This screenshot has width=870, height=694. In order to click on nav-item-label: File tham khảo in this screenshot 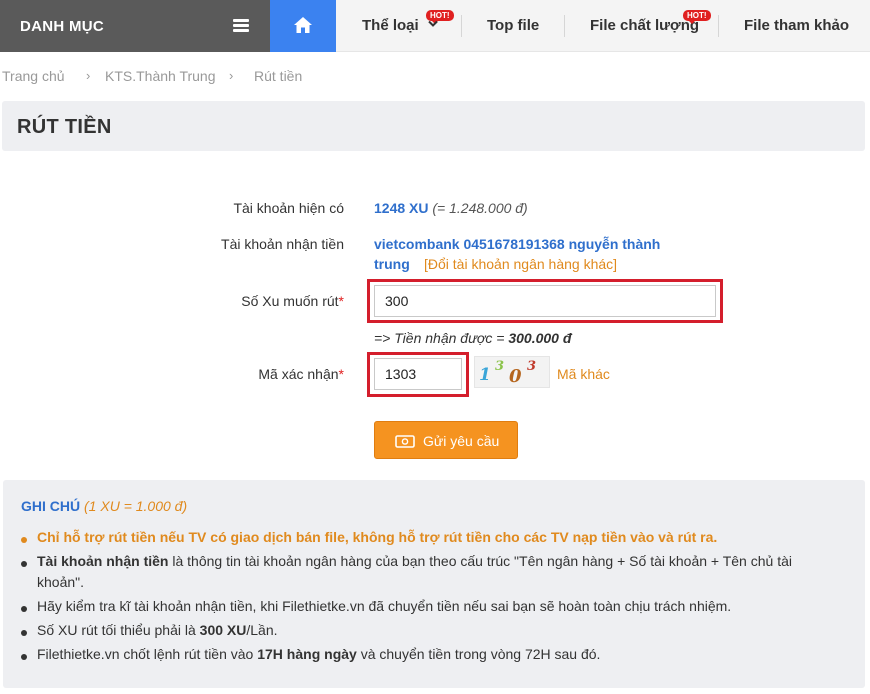, I will do `click(797, 25)`.